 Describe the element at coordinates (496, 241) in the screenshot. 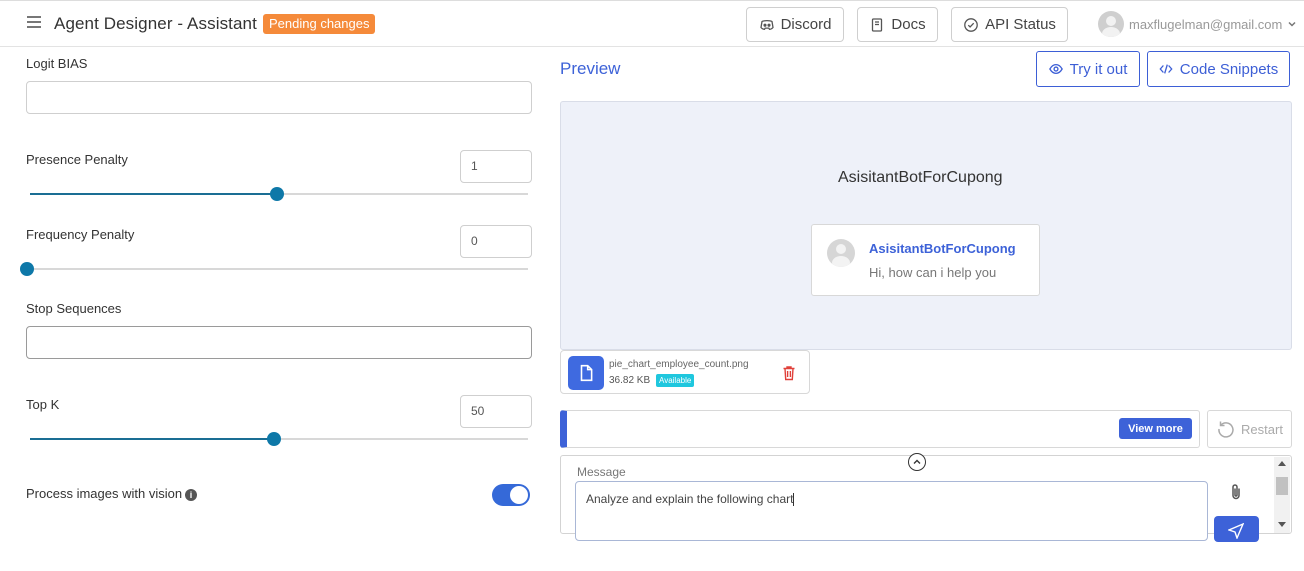

I see `frequency-penalty-input: 0` at that location.